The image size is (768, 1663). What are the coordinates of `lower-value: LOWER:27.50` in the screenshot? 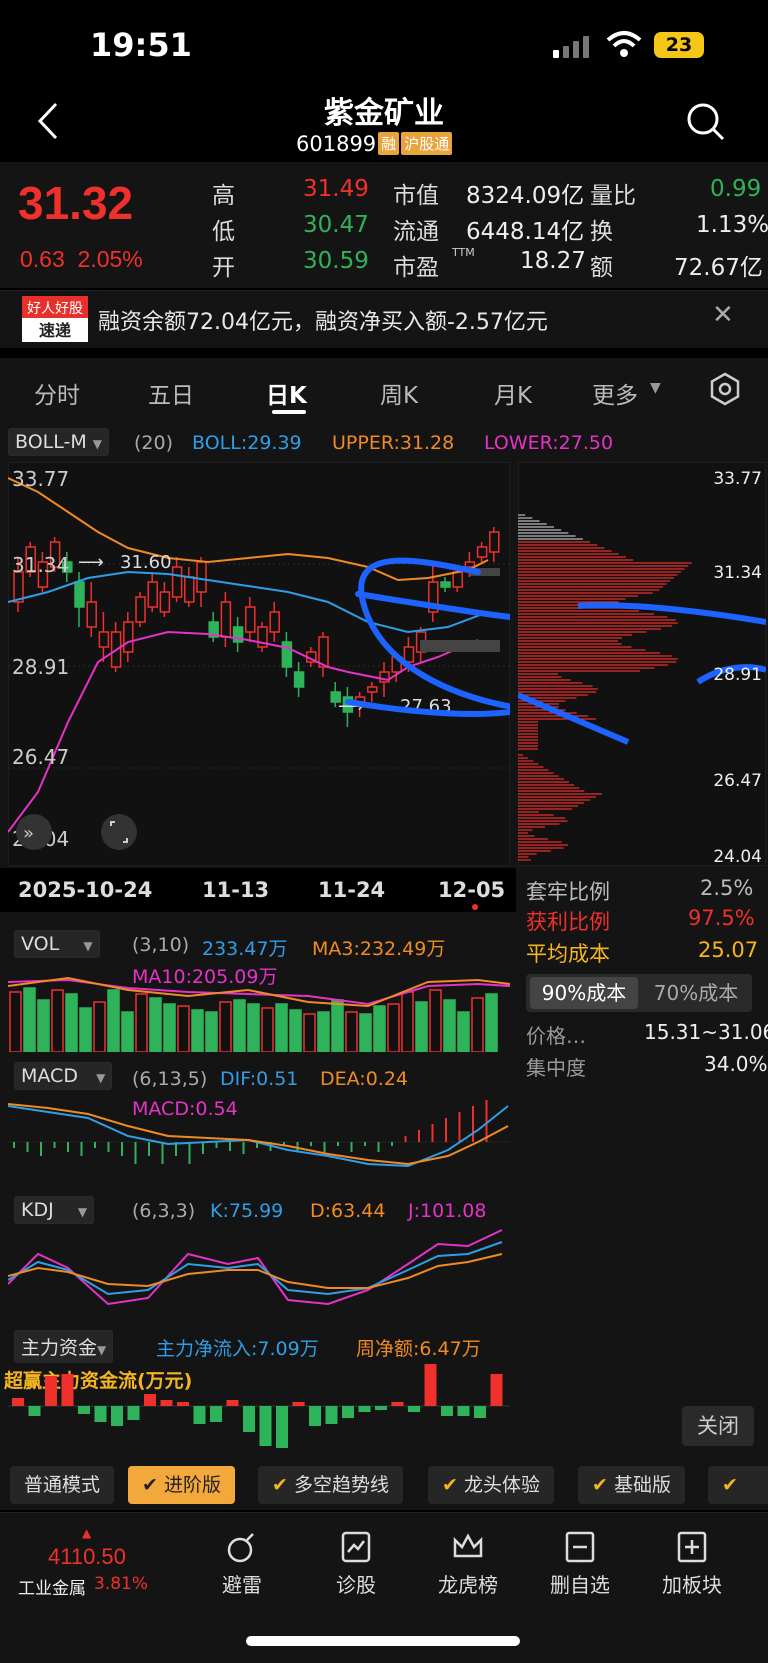 It's located at (549, 443).